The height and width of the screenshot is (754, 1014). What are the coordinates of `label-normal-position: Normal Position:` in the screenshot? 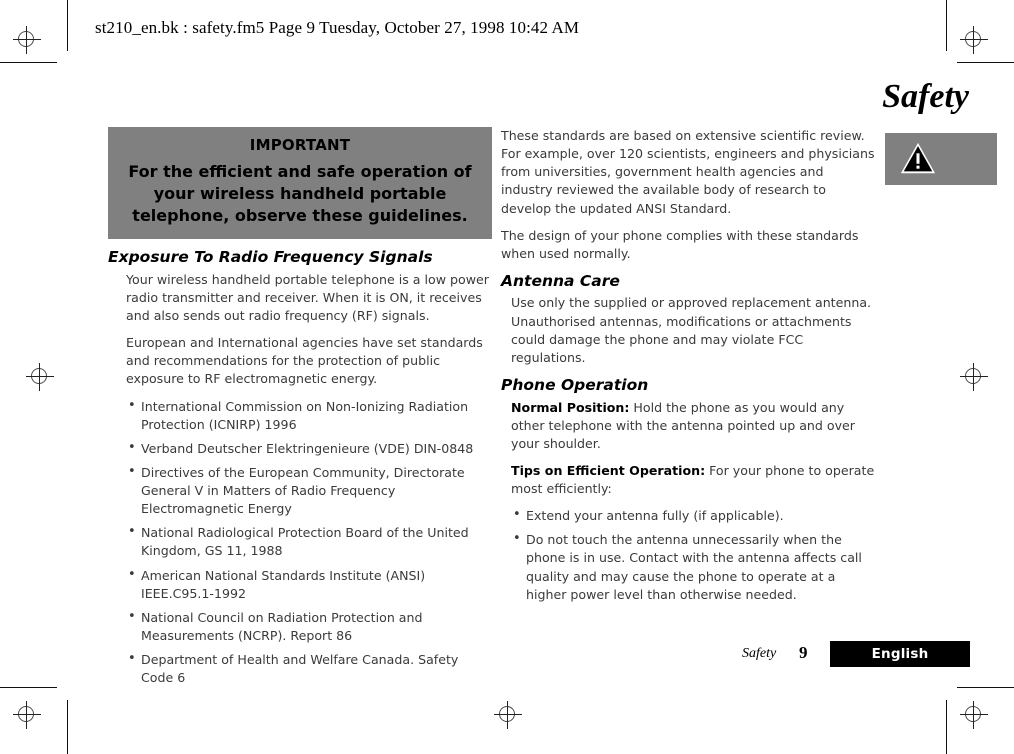 It's located at (570, 407).